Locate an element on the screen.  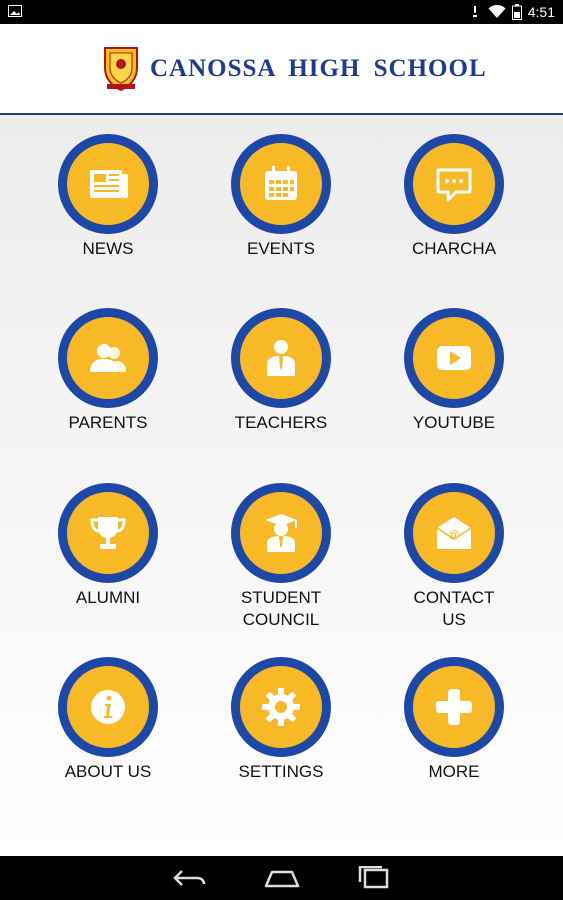
graduate-icon is located at coordinates (281, 533).